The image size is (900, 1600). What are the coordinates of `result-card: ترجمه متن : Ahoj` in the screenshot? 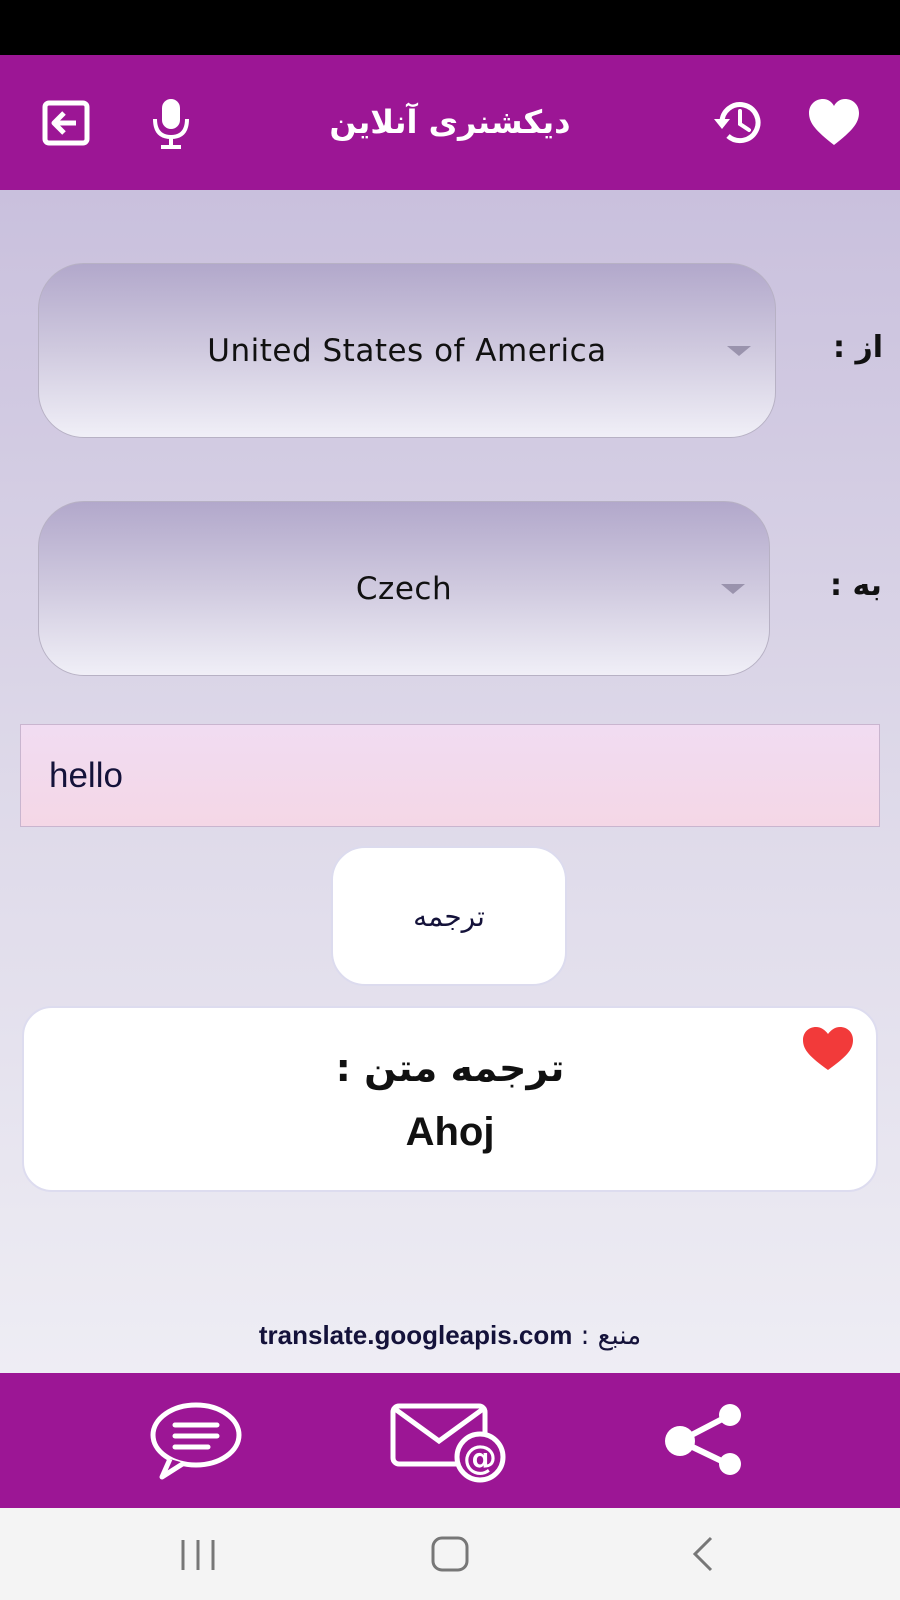 It's located at (450, 1099).